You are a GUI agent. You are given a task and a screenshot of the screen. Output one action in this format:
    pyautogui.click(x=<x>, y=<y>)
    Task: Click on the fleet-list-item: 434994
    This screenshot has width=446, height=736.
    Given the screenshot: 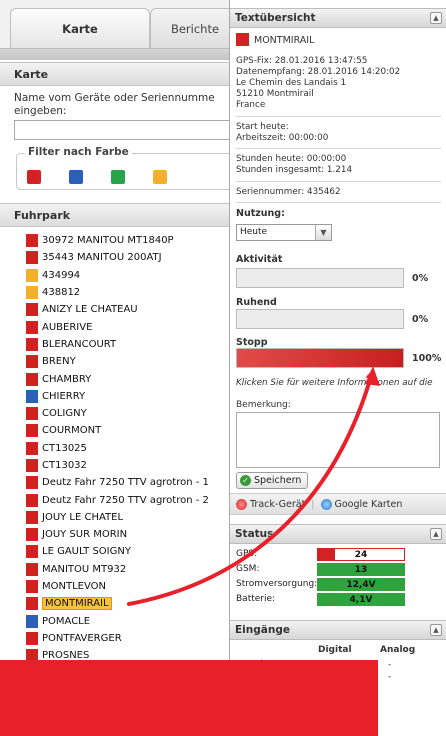 What is the action you would take?
    pyautogui.click(x=132, y=275)
    